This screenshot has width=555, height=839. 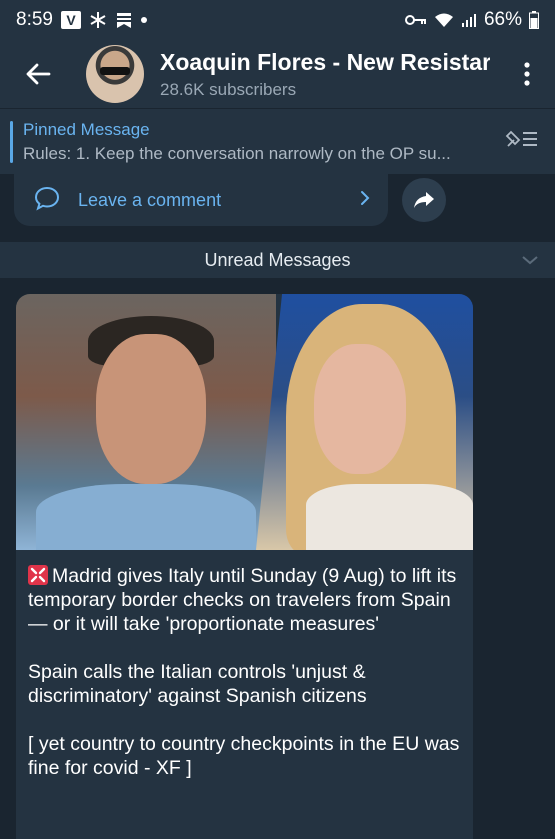 What do you see at coordinates (143, 20) in the screenshot?
I see `dot-icon` at bounding box center [143, 20].